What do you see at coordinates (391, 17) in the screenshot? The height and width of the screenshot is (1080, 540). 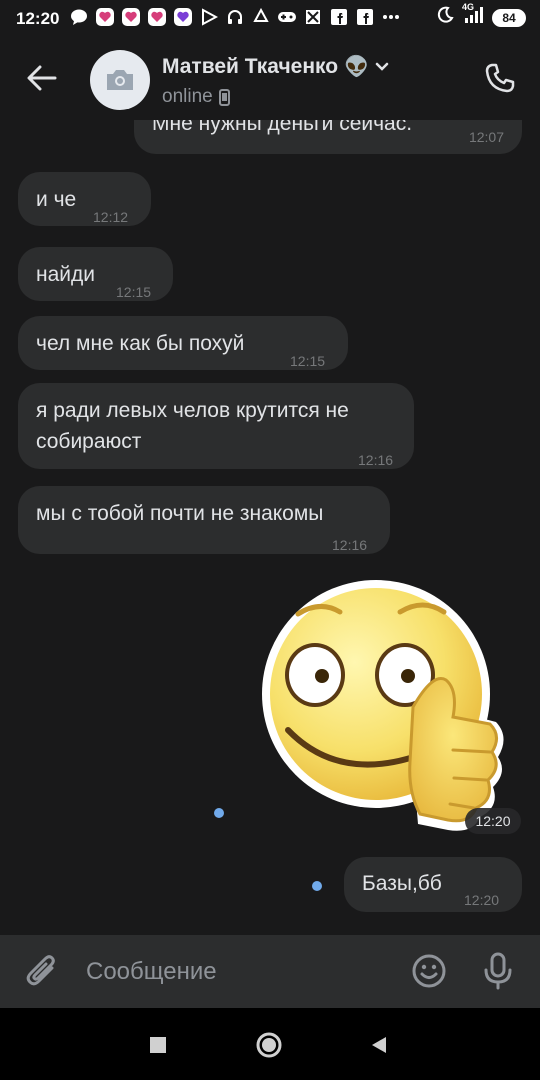 I see `more-icon` at bounding box center [391, 17].